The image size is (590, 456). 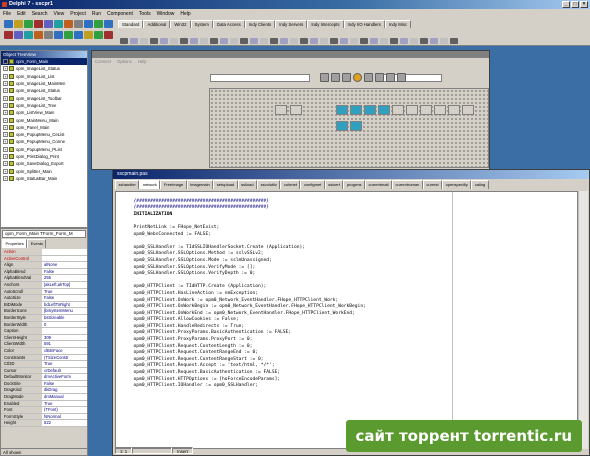 I want to click on property-row: ClientHeight 309, so click(x=44, y=338).